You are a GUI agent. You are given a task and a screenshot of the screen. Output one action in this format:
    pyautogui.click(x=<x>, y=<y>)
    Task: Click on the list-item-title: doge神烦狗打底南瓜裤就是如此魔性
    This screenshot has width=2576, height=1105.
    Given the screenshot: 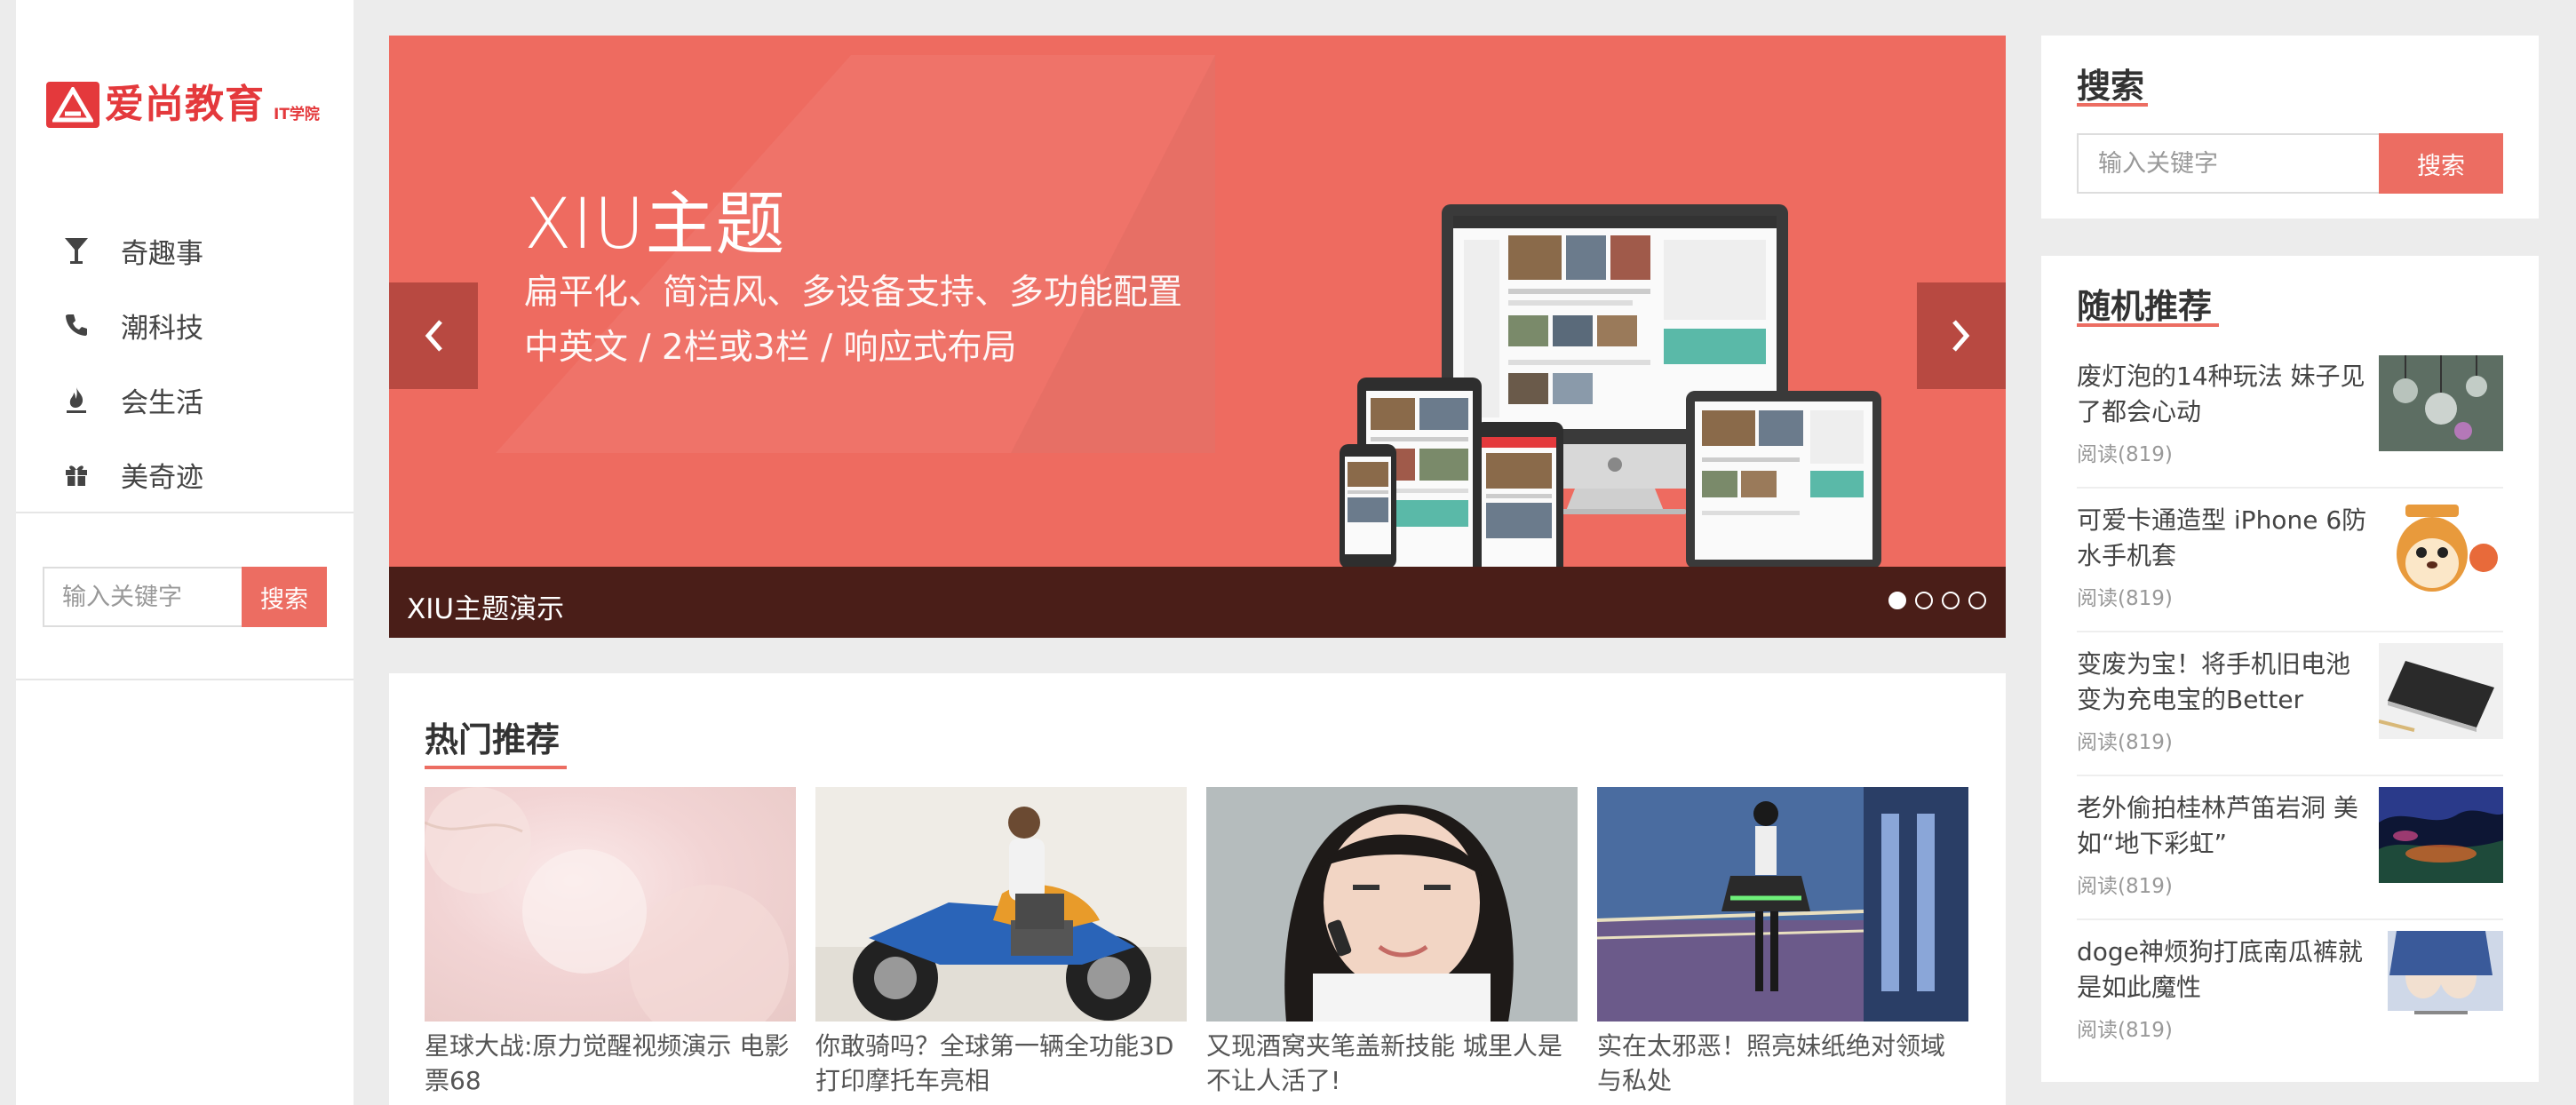 What is the action you would take?
    pyautogui.click(x=2223, y=970)
    